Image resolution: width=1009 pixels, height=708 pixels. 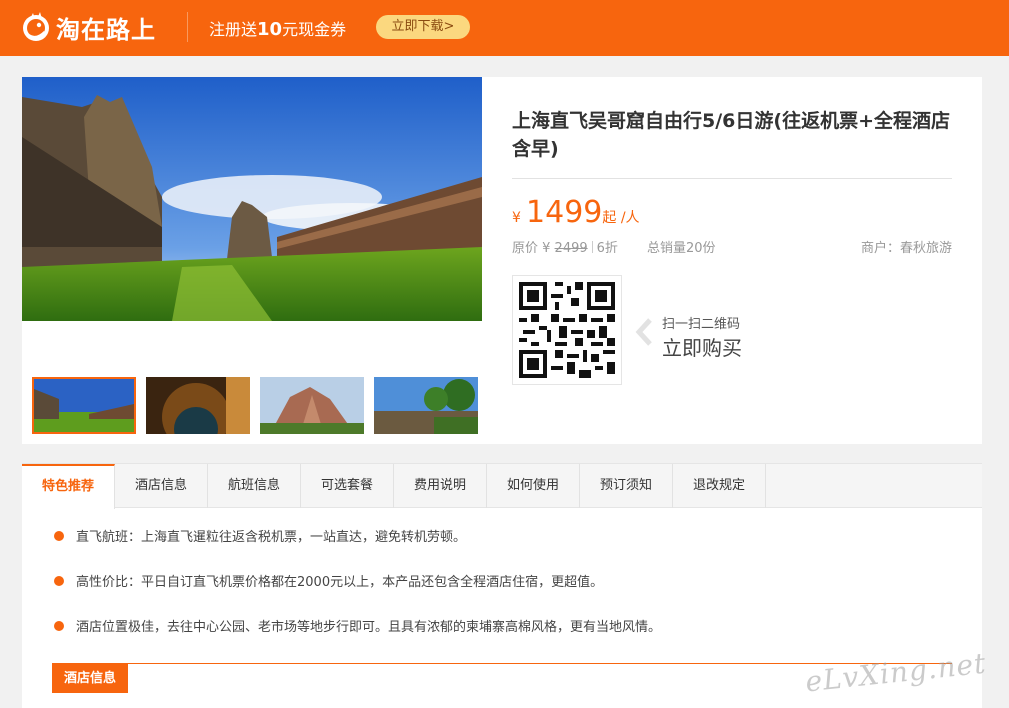 What do you see at coordinates (255, 405) in the screenshot?
I see `thumbnail-strip` at bounding box center [255, 405].